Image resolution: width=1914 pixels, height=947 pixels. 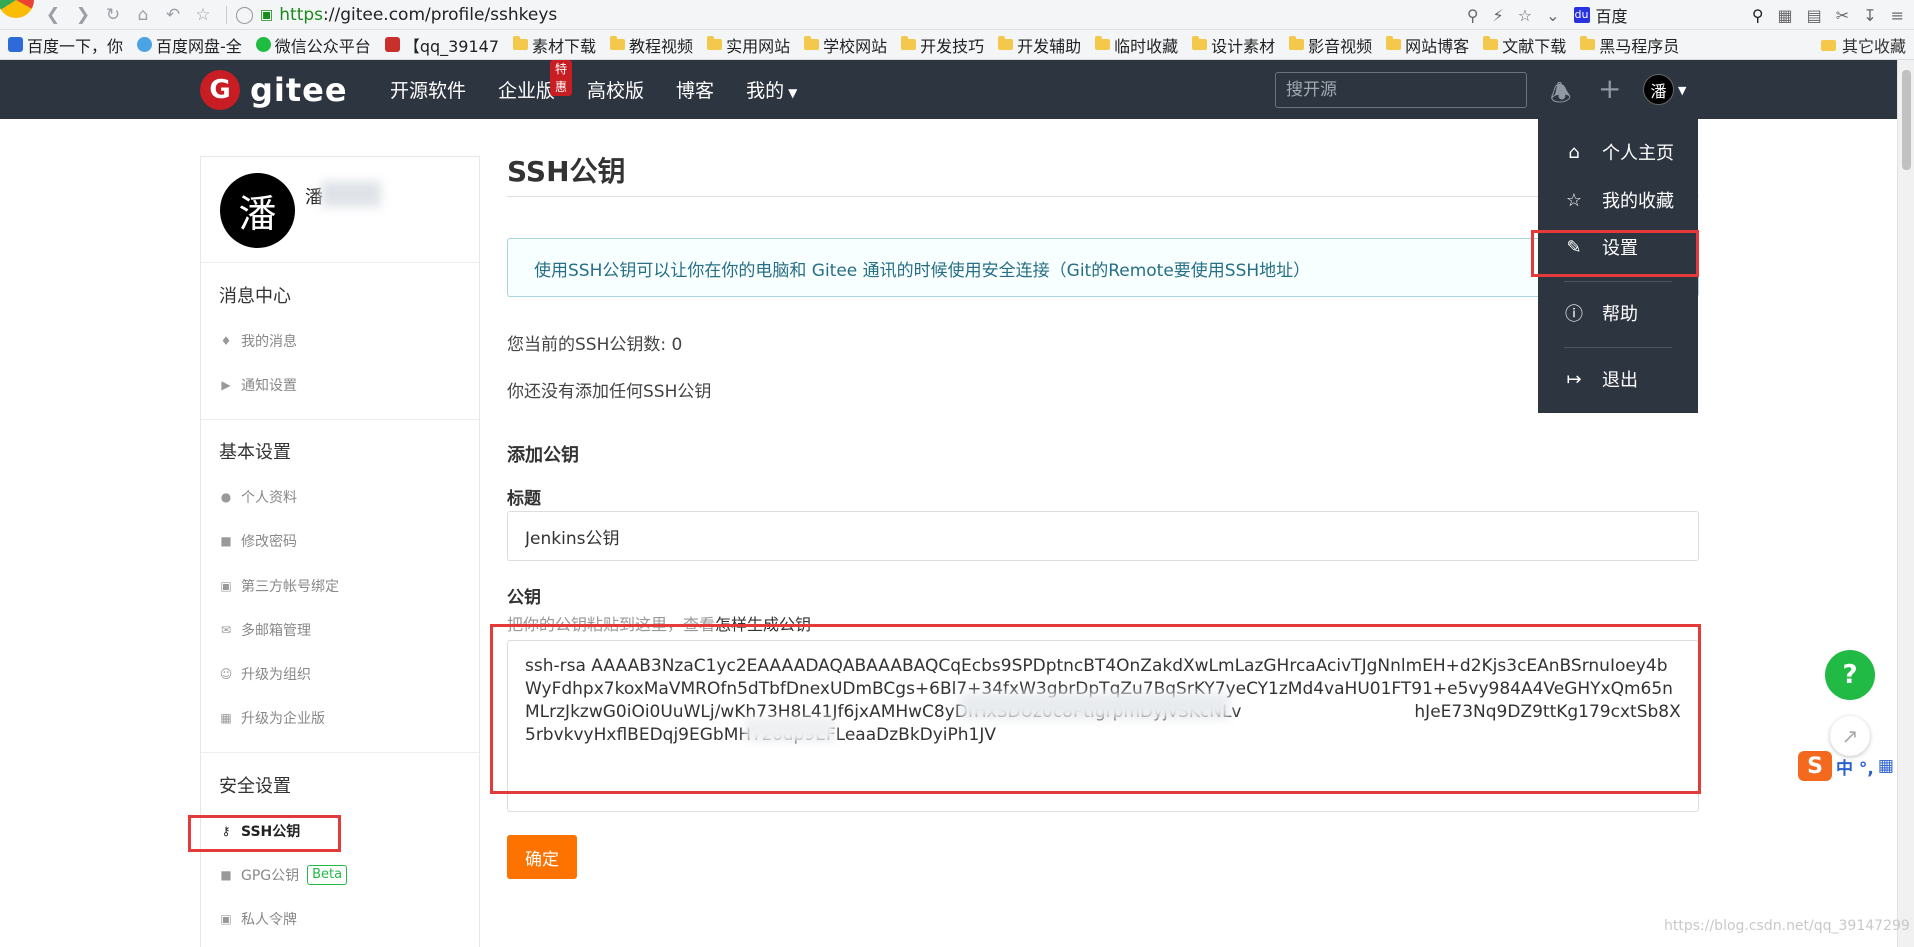 I want to click on bookmark-folder: 开发辅助, so click(x=1038, y=45).